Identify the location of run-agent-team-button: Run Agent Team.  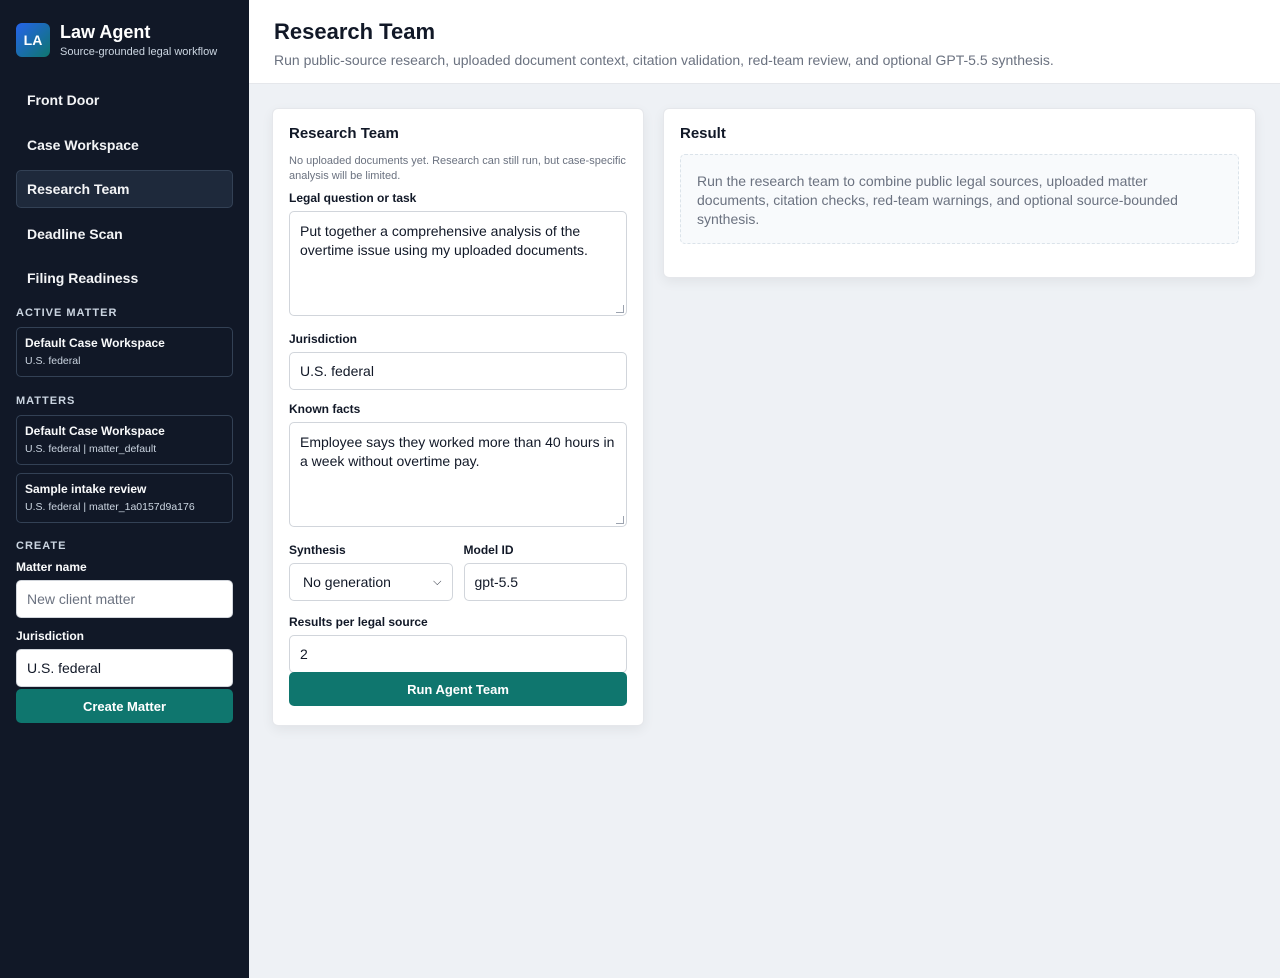
(458, 689).